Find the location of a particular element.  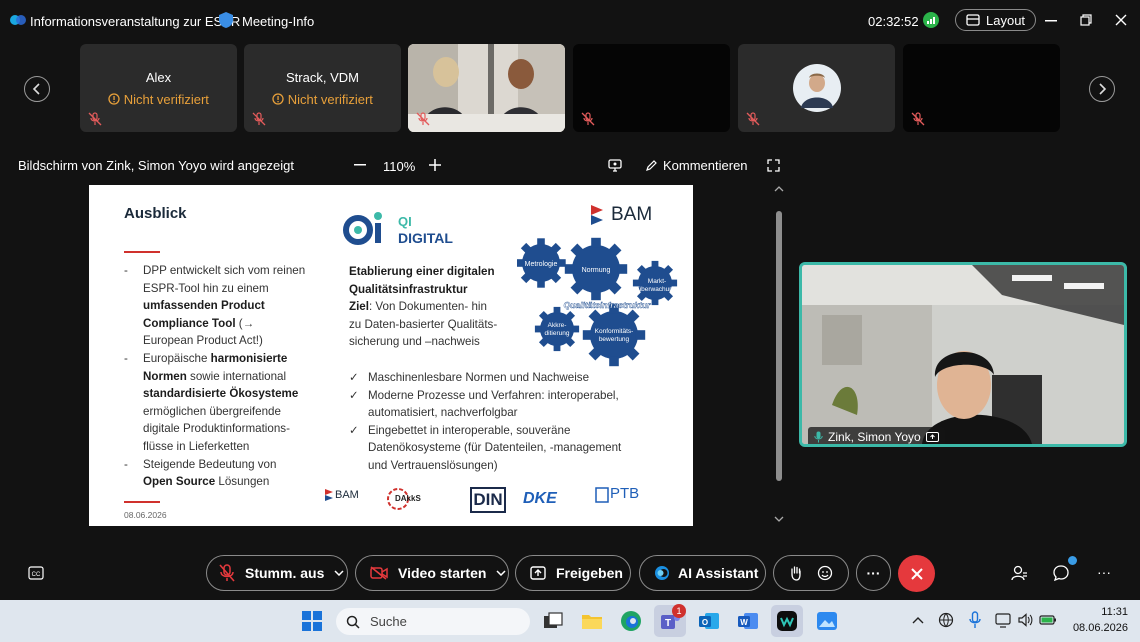

bullet-line: digitale Produktinformations- is located at coordinates (216, 429).